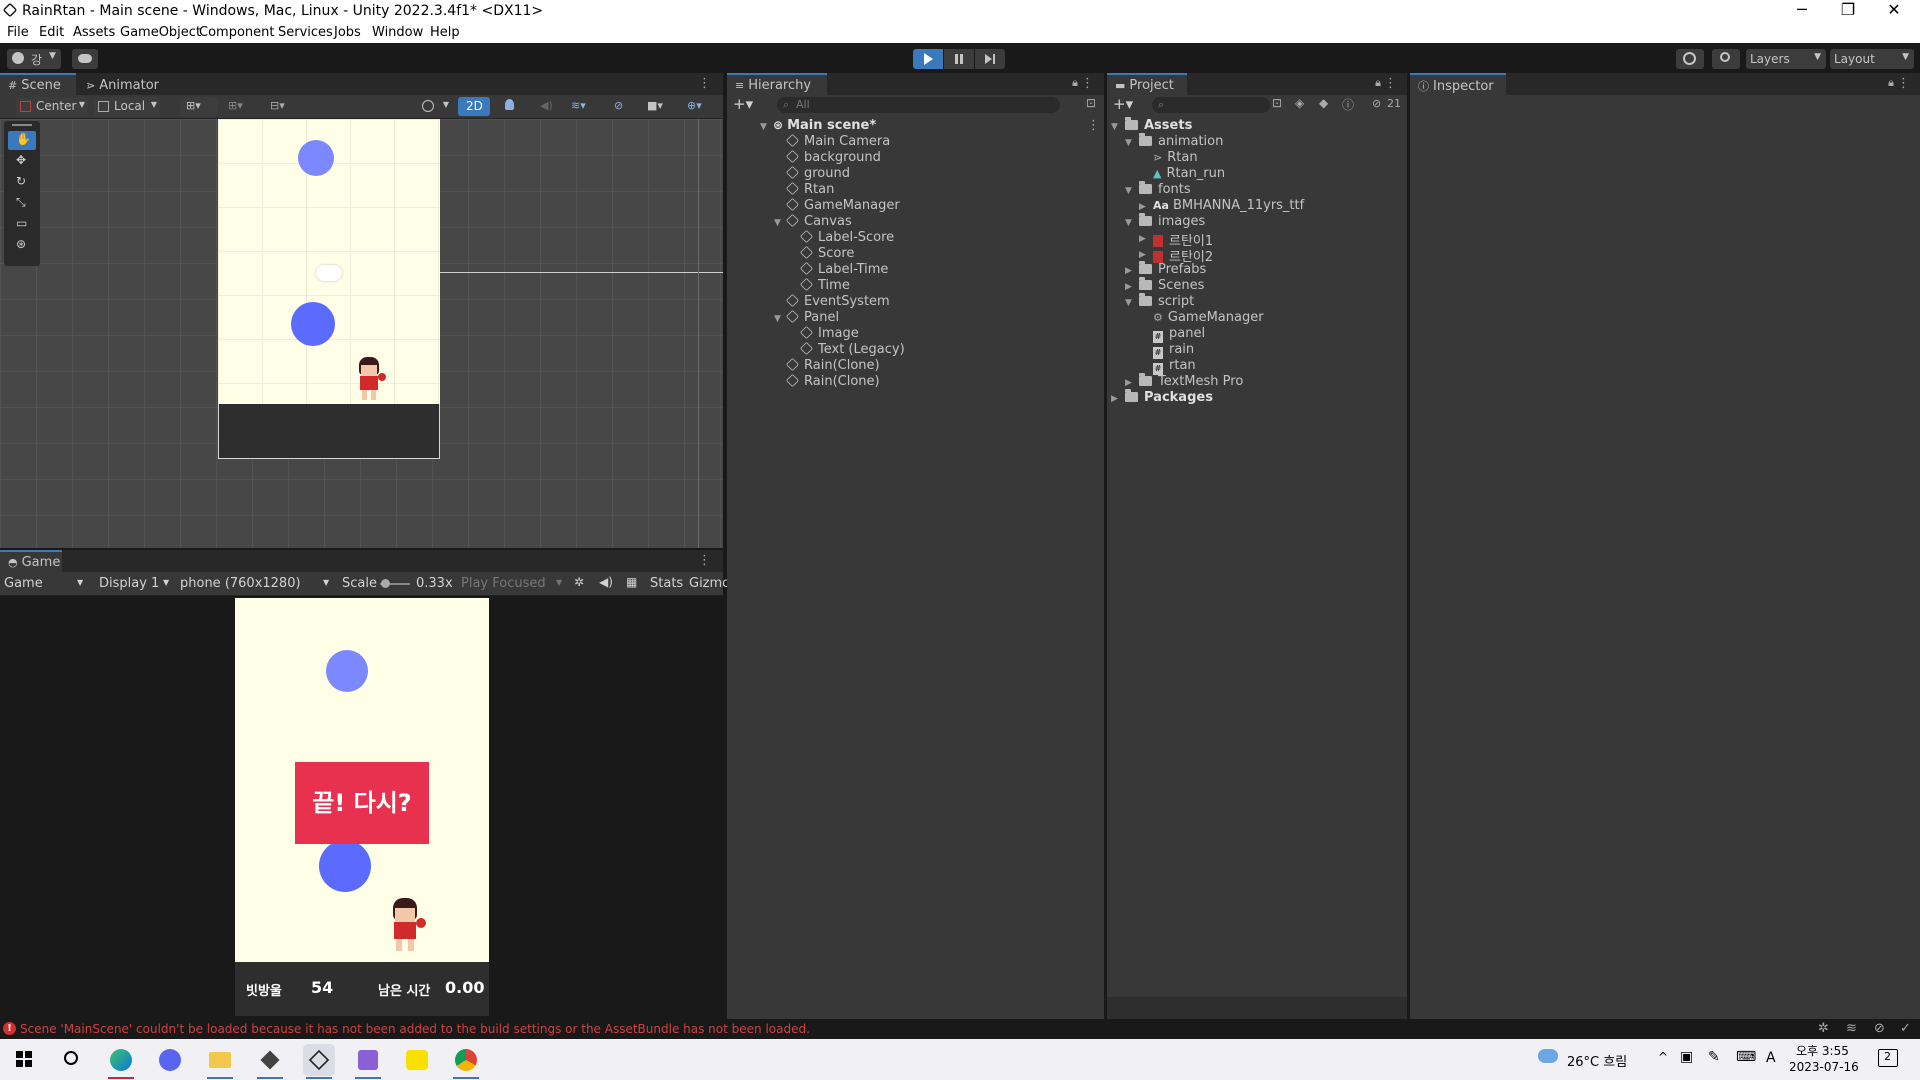  What do you see at coordinates (52, 106) in the screenshot?
I see `pivot-center-dropdown: Center ▼` at bounding box center [52, 106].